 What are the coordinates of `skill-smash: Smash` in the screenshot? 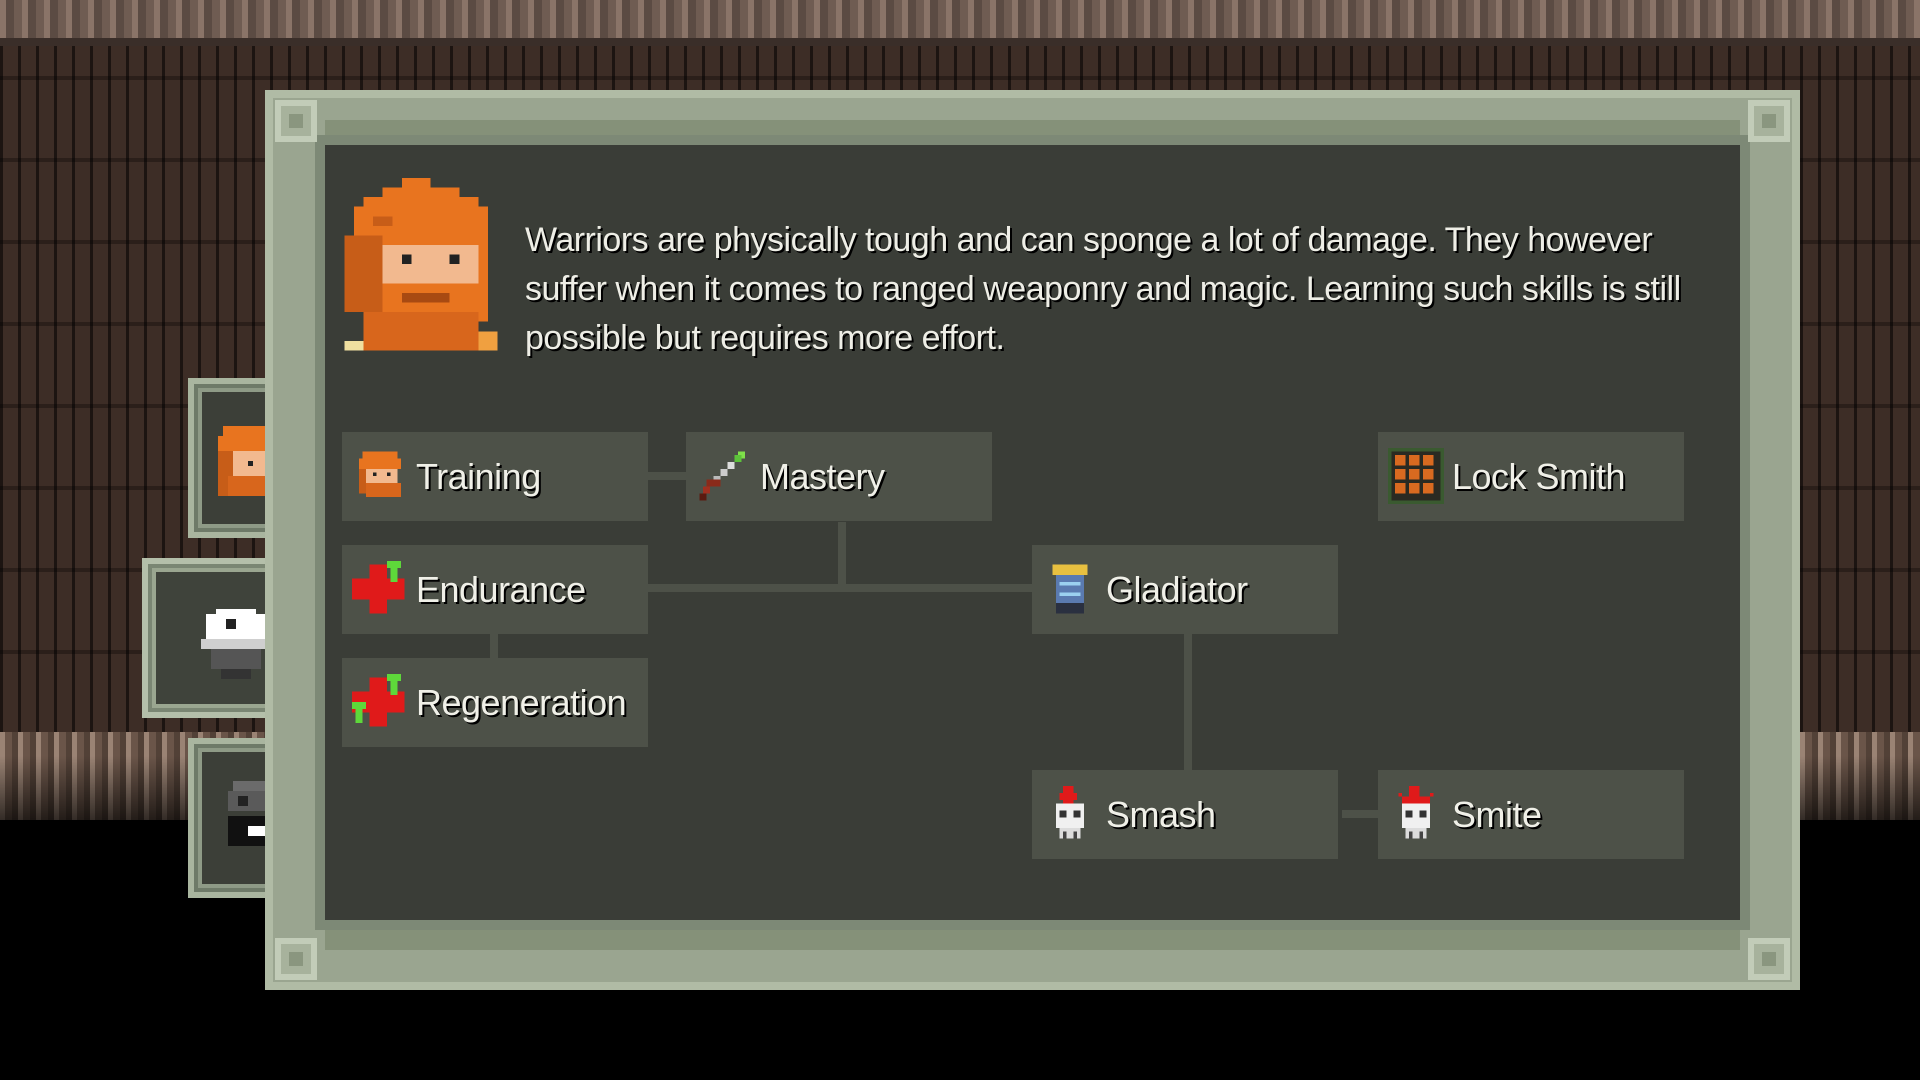 It's located at (1185, 814).